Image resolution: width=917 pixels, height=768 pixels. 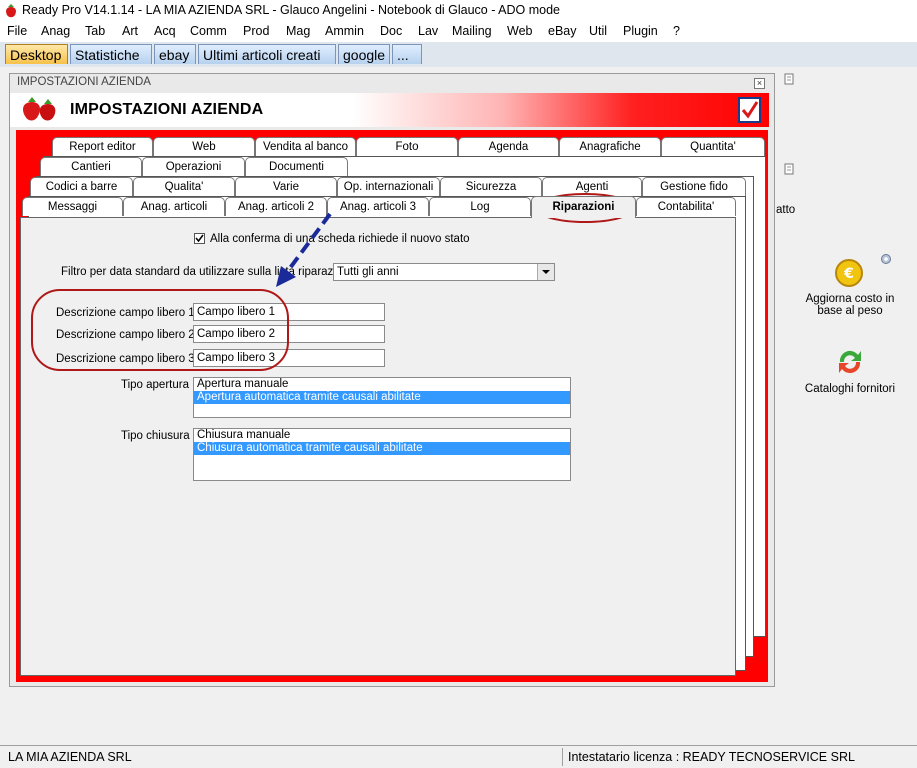 What do you see at coordinates (175, 54) in the screenshot?
I see `tab-ebay: ebay` at bounding box center [175, 54].